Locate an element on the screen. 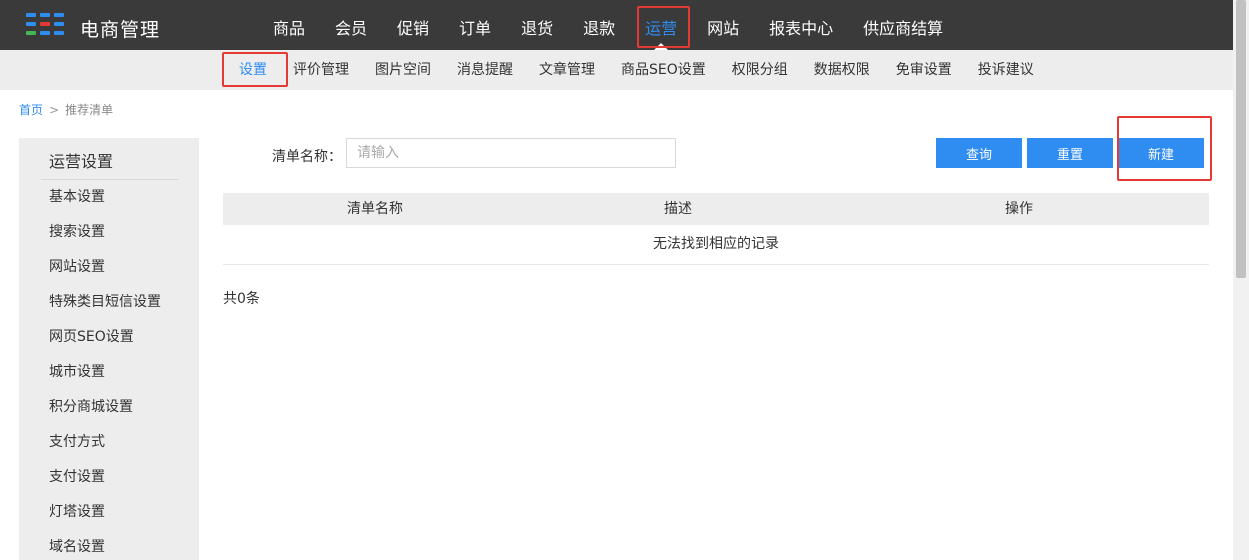 Image resolution: width=1249 pixels, height=560 pixels. nav-item-4: 退货 is located at coordinates (537, 25).